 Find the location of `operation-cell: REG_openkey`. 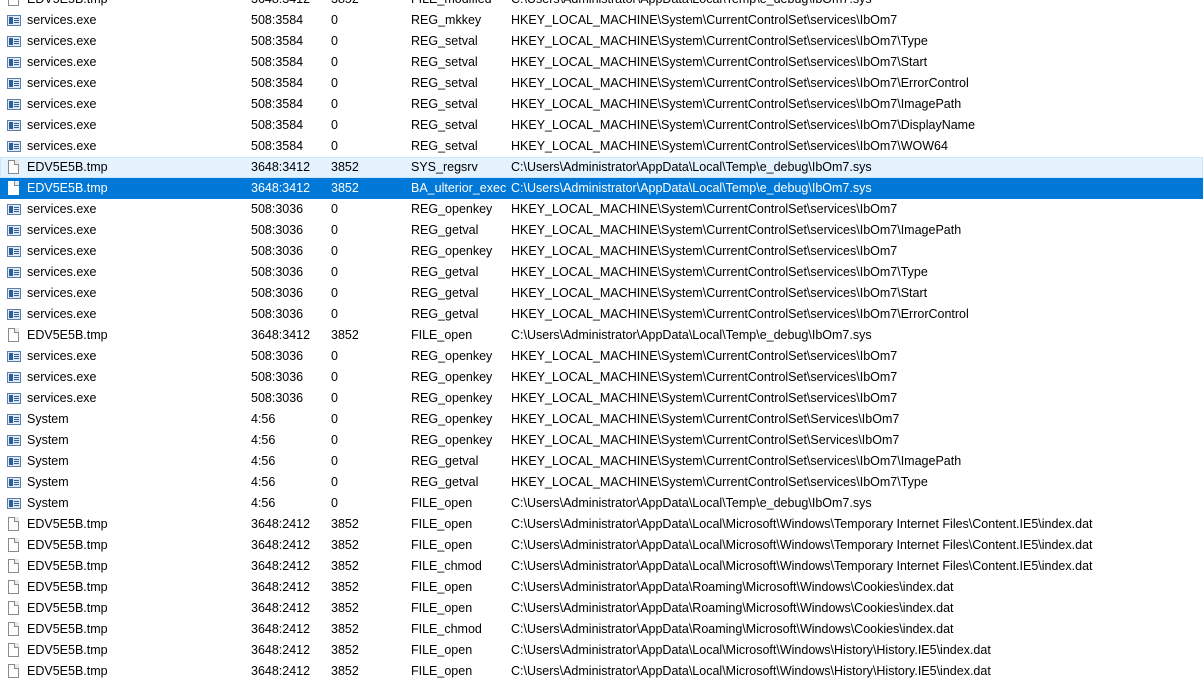

operation-cell: REG_openkey is located at coordinates (452, 398).